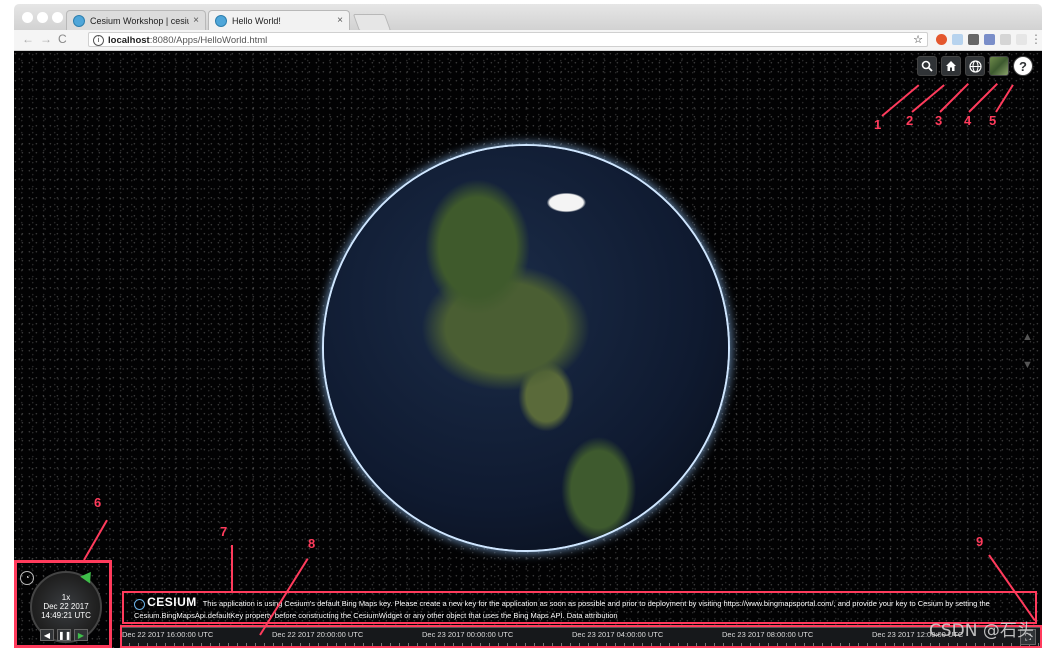  I want to click on geocoder-search-icon, so click(927, 66).